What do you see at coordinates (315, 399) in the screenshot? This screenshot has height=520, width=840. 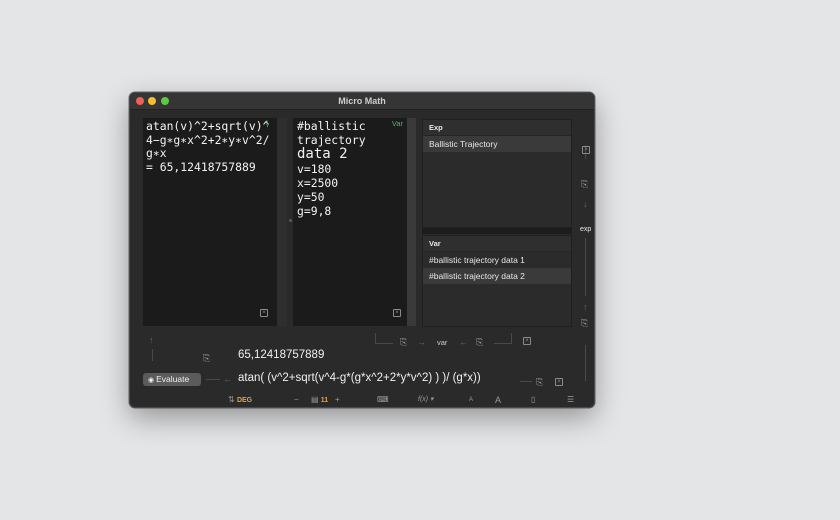 I see `text-size-icon: ▤` at bounding box center [315, 399].